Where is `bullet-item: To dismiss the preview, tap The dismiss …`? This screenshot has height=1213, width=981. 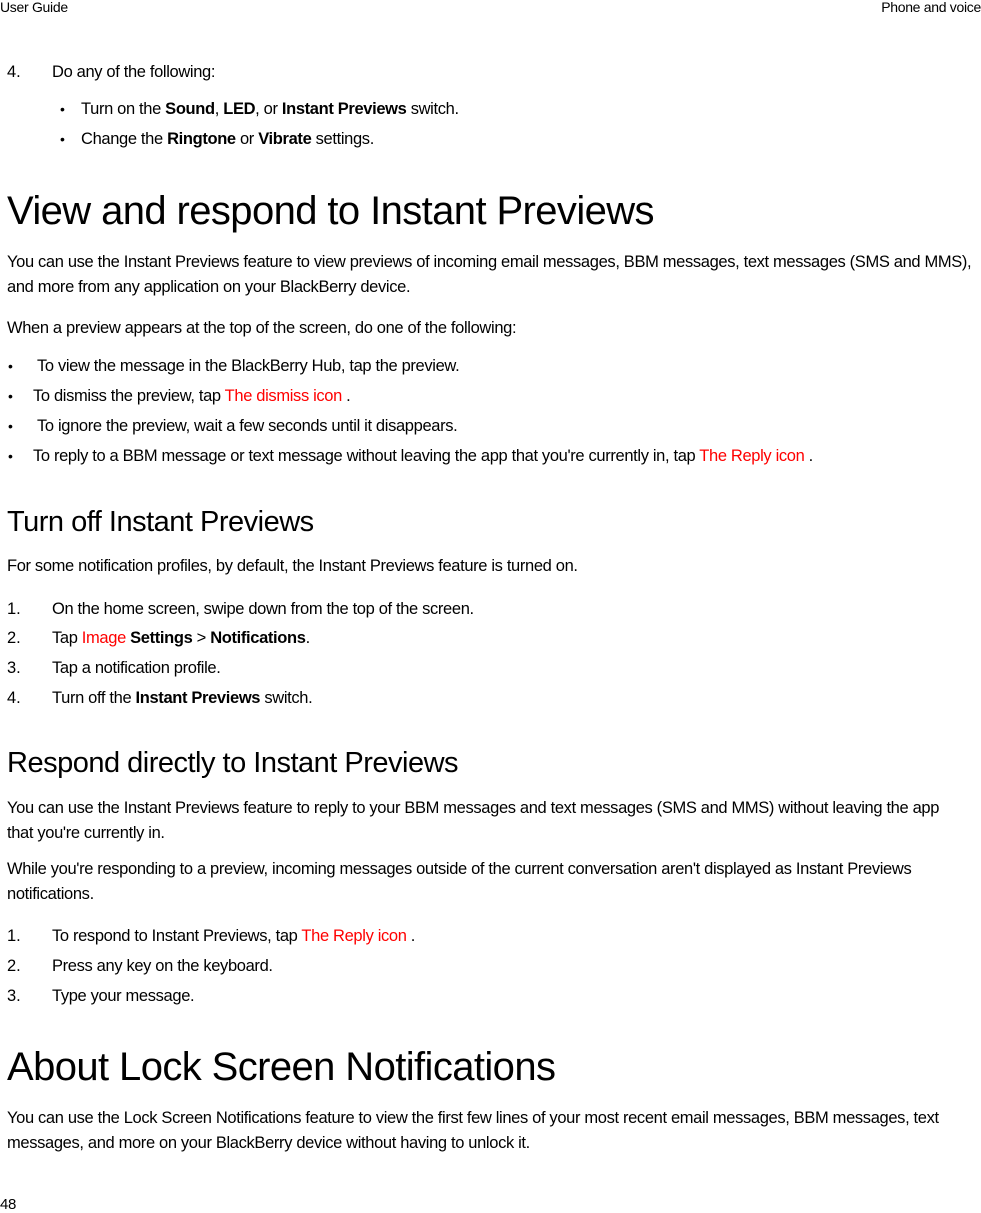 bullet-item: To dismiss the preview, tap The dismiss … is located at coordinates (192, 396).